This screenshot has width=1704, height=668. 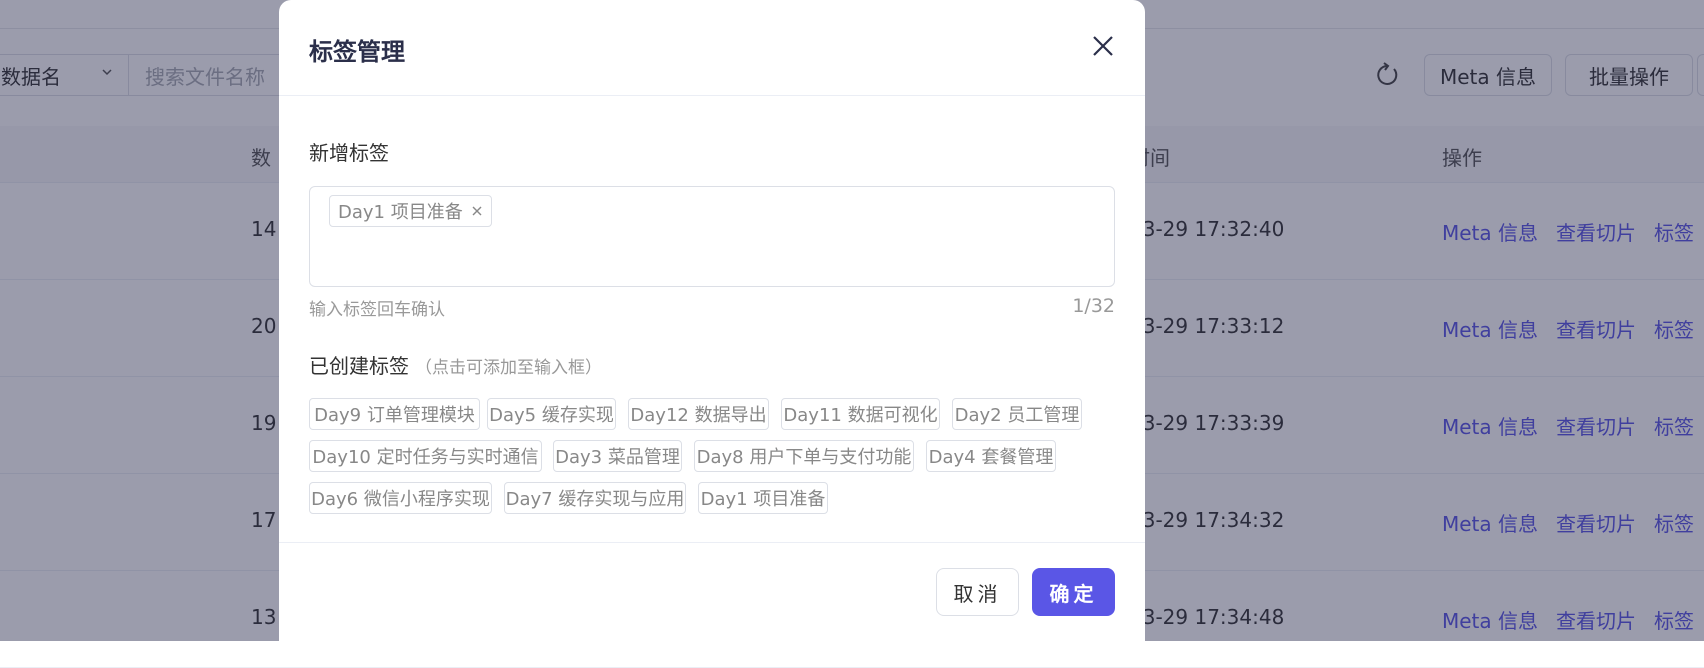 What do you see at coordinates (357, 52) in the screenshot?
I see `dialog-title: 标签管理` at bounding box center [357, 52].